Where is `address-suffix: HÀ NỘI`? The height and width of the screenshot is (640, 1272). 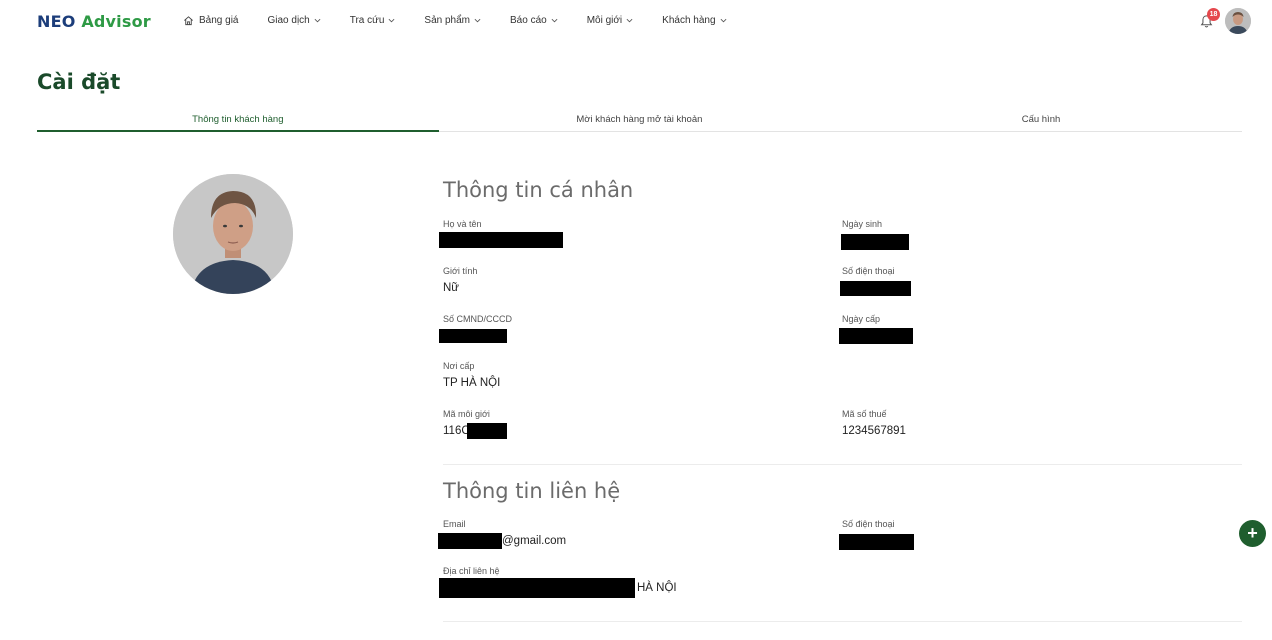 address-suffix: HÀ NỘI is located at coordinates (657, 588).